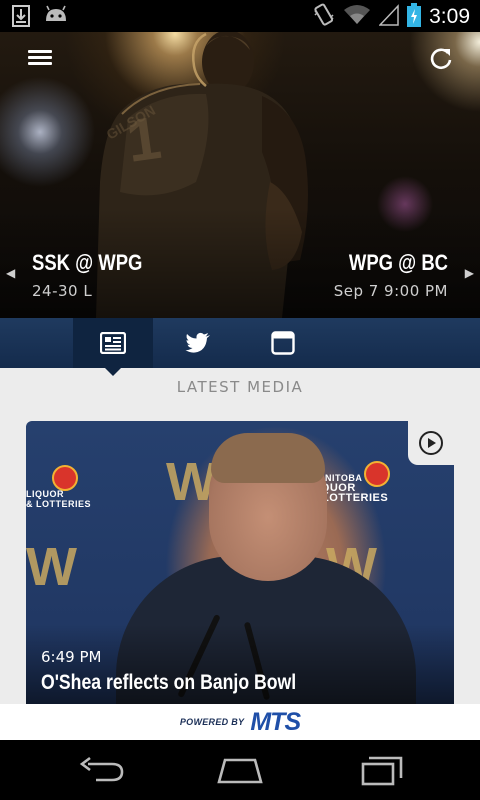 This screenshot has width=480, height=800. I want to click on sponsor-text: LIQUOR & LOTTERIES, so click(58, 499).